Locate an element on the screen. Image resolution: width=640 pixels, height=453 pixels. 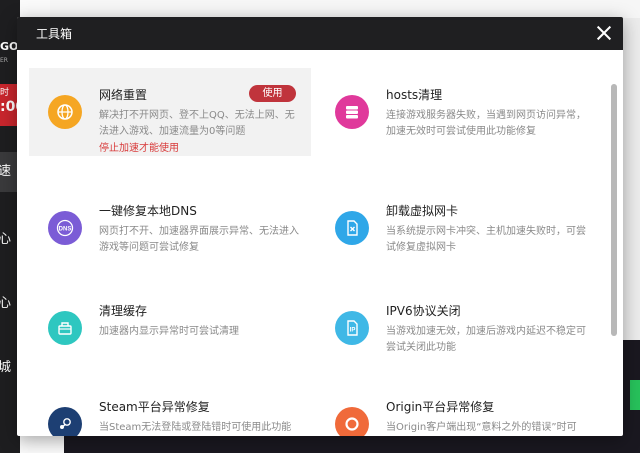
server-icon is located at coordinates (352, 112).